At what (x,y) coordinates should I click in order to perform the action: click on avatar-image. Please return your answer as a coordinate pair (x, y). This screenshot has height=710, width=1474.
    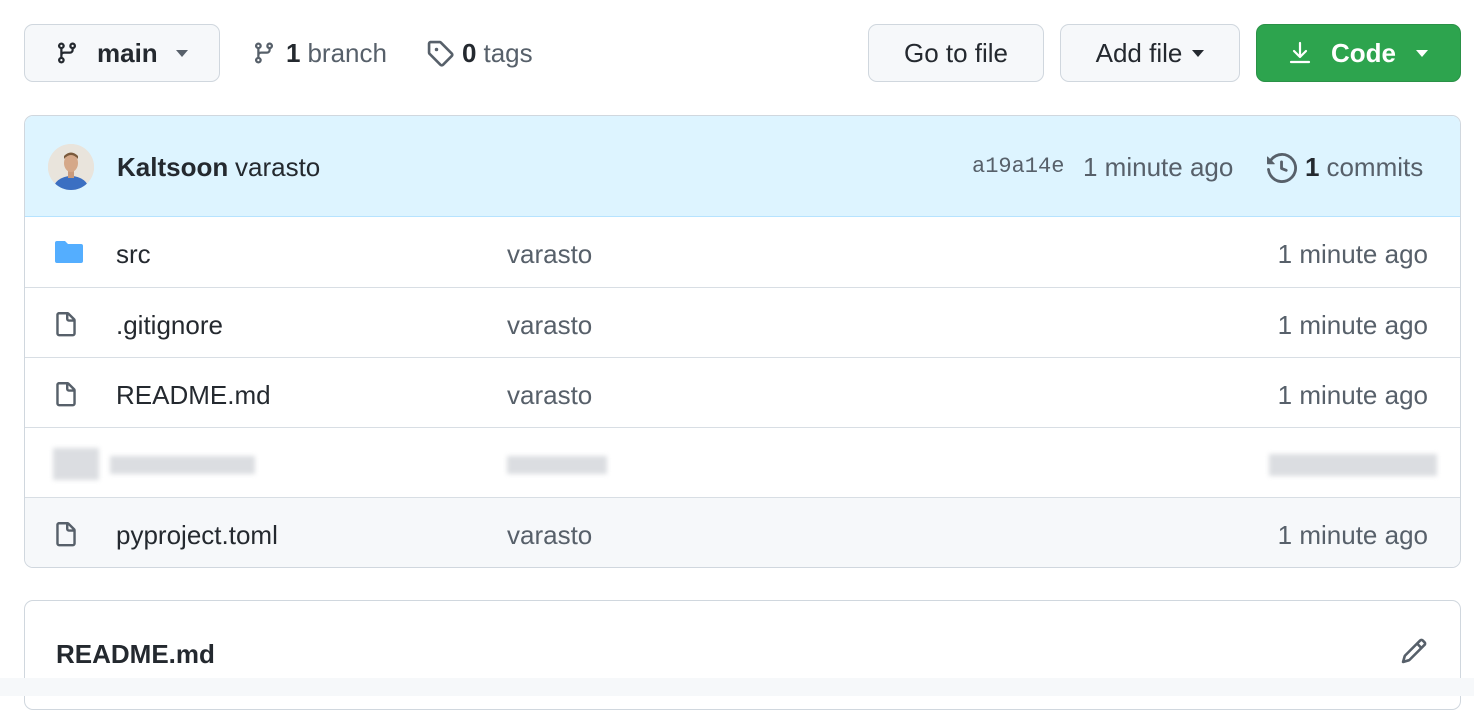
    Looking at the image, I should click on (71, 167).